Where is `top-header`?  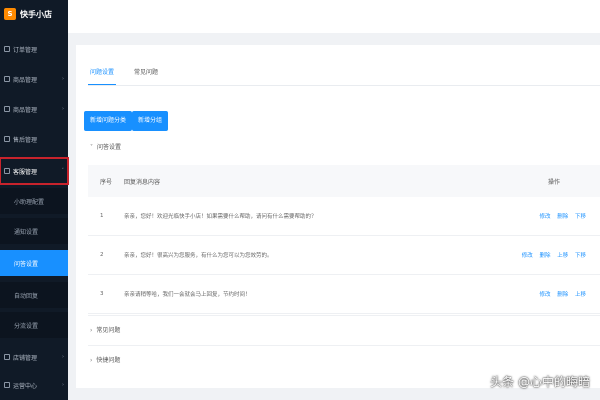
top-header is located at coordinates (334, 16).